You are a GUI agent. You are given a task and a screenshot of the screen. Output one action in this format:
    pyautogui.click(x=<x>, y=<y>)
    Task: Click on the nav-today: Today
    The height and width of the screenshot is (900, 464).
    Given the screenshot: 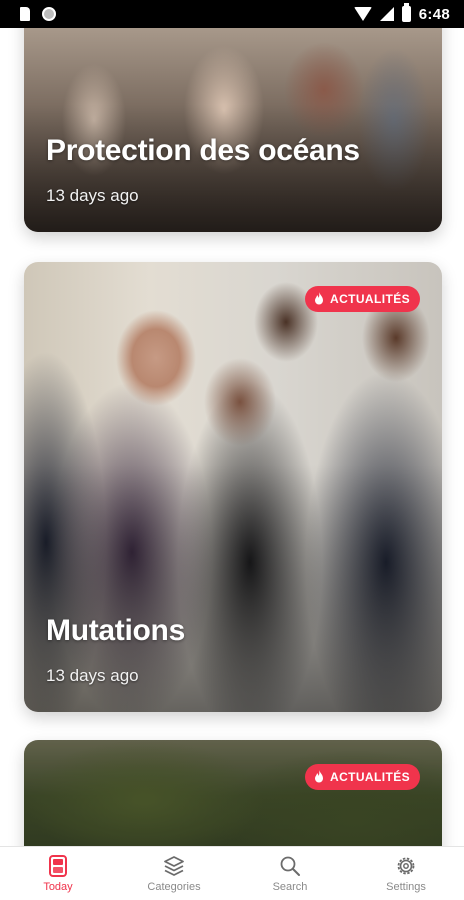 What is the action you would take?
    pyautogui.click(x=58, y=873)
    